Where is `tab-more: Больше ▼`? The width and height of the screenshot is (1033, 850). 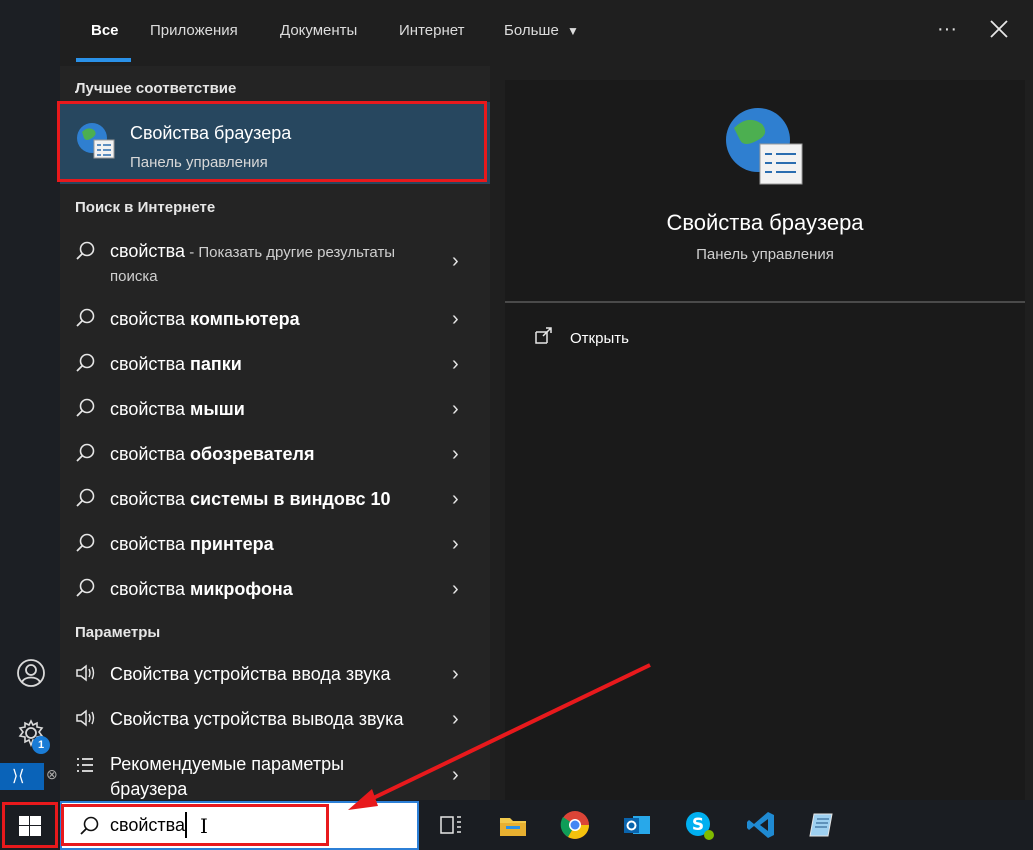 tab-more: Больше ▼ is located at coordinates (541, 30).